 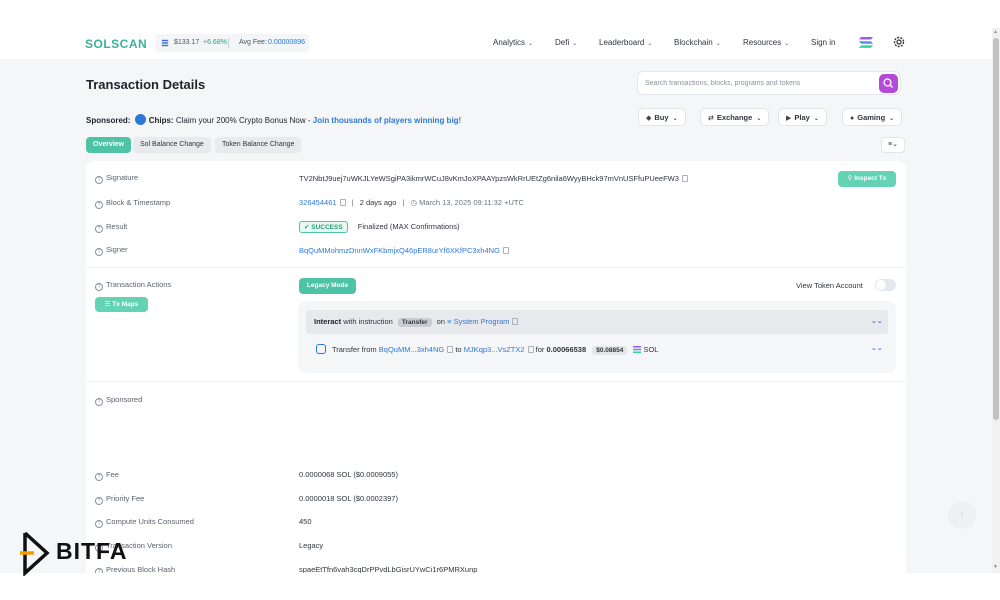 What do you see at coordinates (697, 42) in the screenshot?
I see `nav-blockchain: Blockchain ⌄` at bounding box center [697, 42].